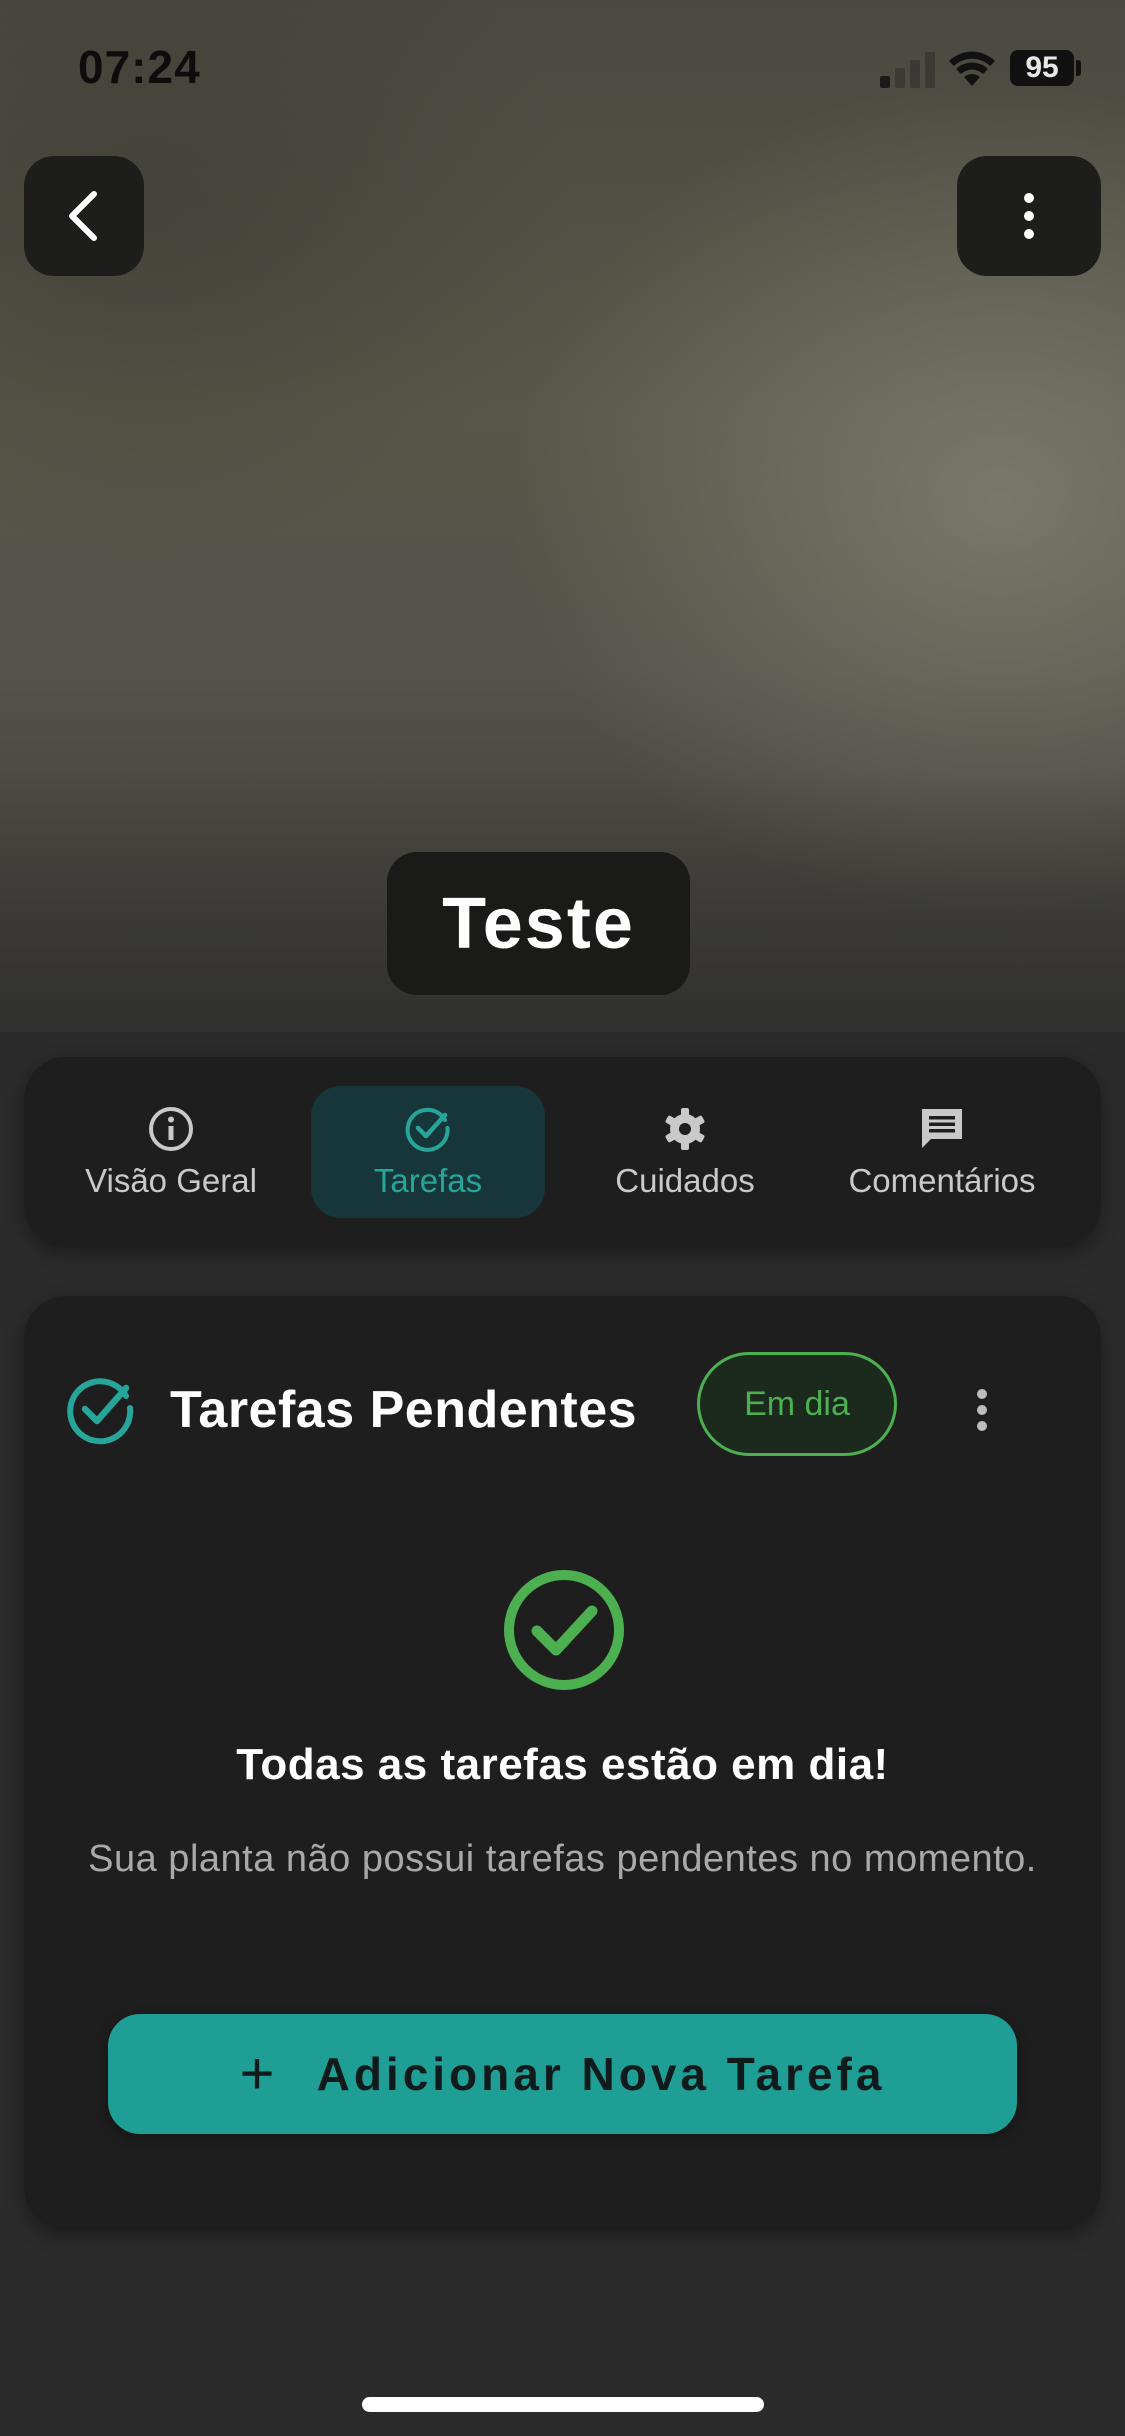 Image resolution: width=1125 pixels, height=2436 pixels. What do you see at coordinates (601, 2074) in the screenshot?
I see `add-task-label: Adicionar Nova Tarefa` at bounding box center [601, 2074].